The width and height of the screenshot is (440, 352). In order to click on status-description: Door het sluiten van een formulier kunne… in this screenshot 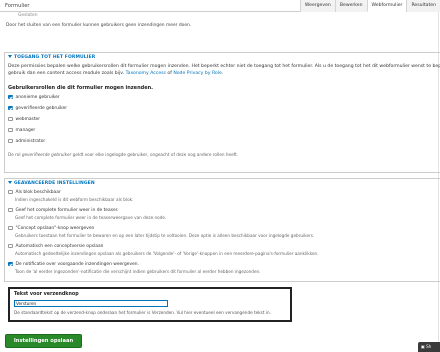, I will do `click(99, 25)`.